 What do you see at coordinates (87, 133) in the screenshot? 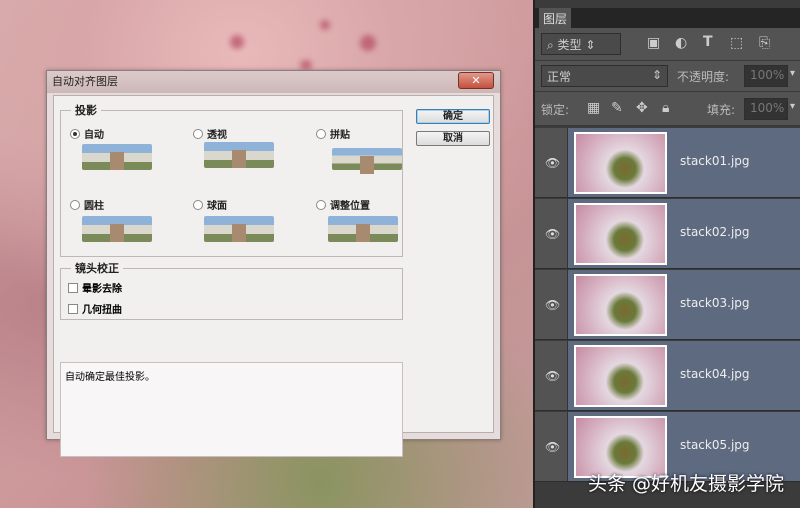
I see `radio-auto: 自动` at bounding box center [87, 133].